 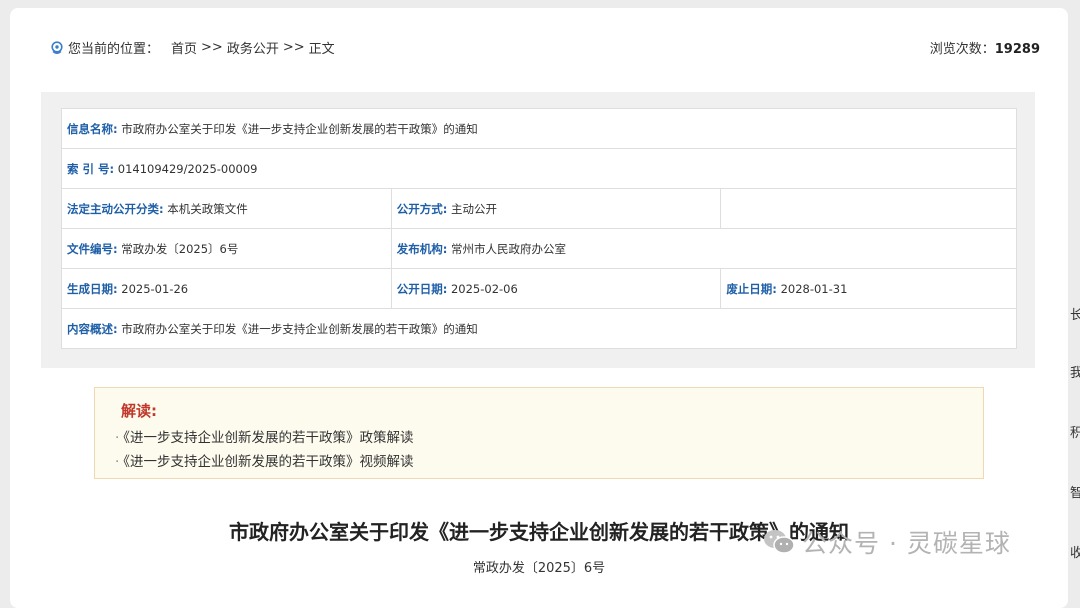 I want to click on breadcrumb-row: 您当前的位置： 首页 >> 政务公开 >> 正文 浏览次数：19289, so click(x=545, y=49).